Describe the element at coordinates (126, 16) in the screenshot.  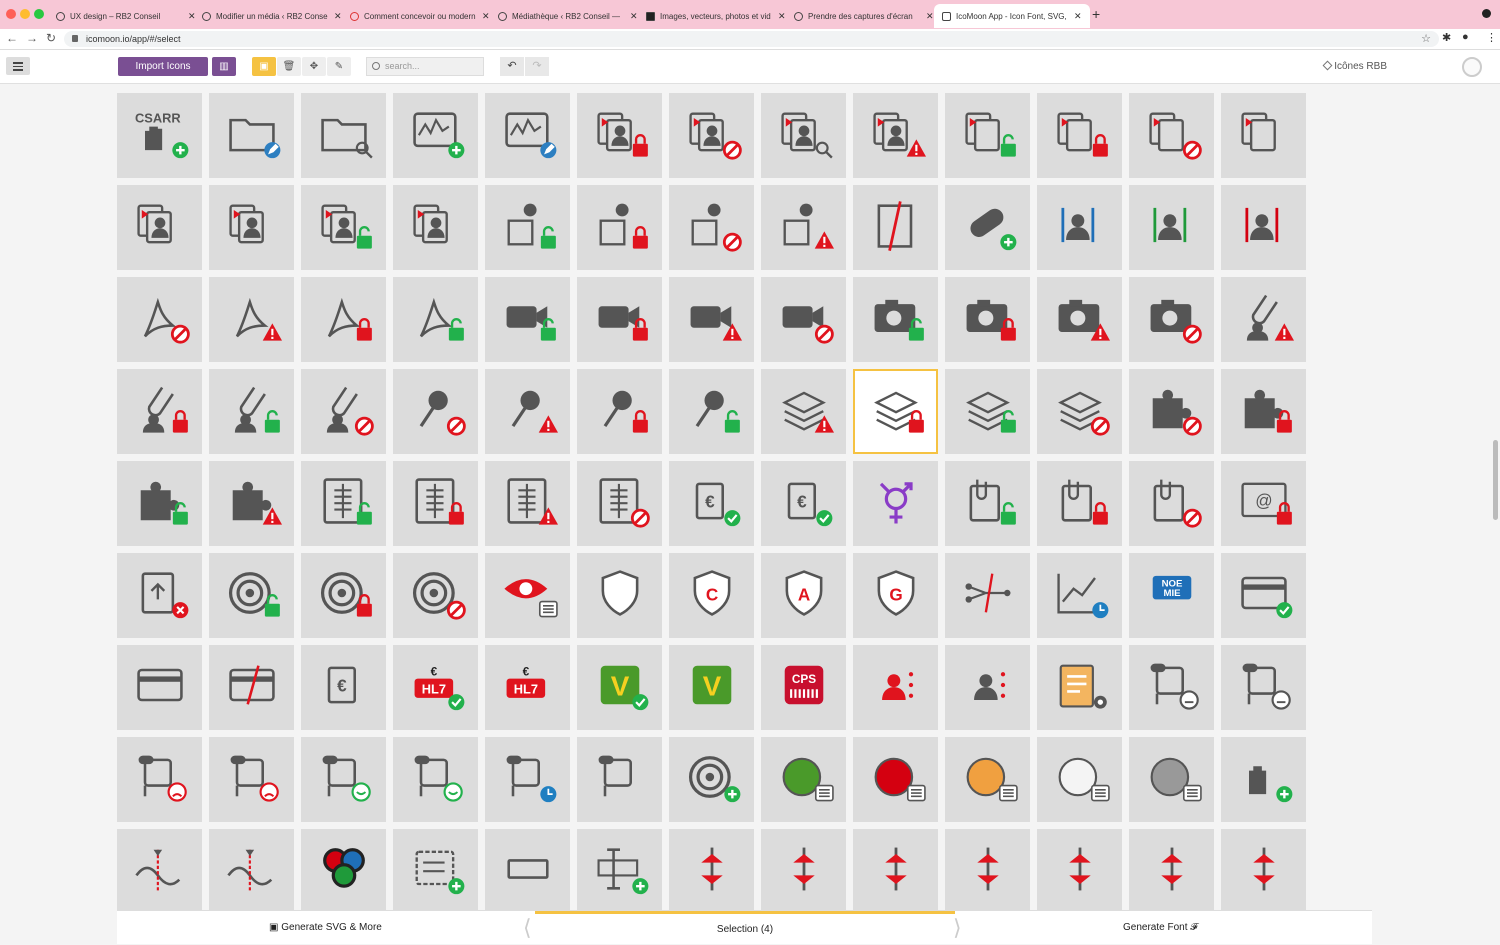
I see `browser-tab: UX design – RB2 Conseil ✕` at that location.